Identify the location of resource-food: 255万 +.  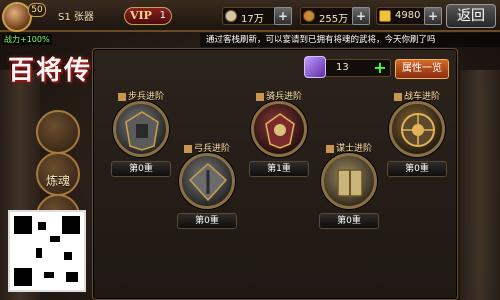
(335, 16).